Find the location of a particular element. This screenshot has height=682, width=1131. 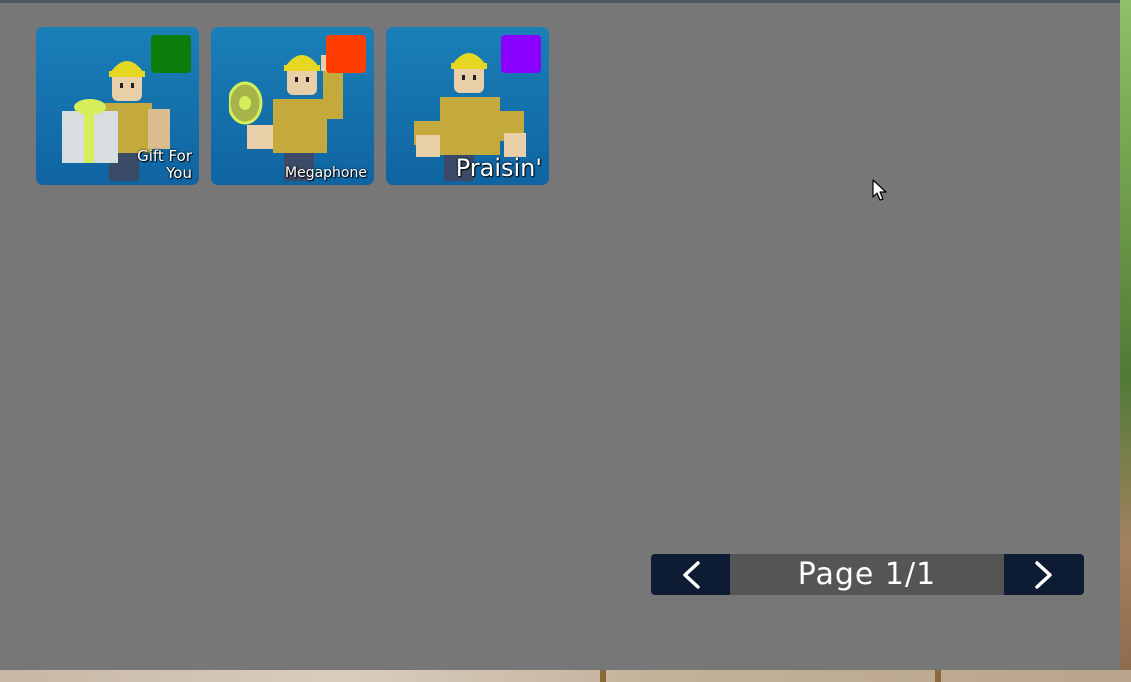

emote-card-gift-for-you: Gift For You is located at coordinates (117, 106).